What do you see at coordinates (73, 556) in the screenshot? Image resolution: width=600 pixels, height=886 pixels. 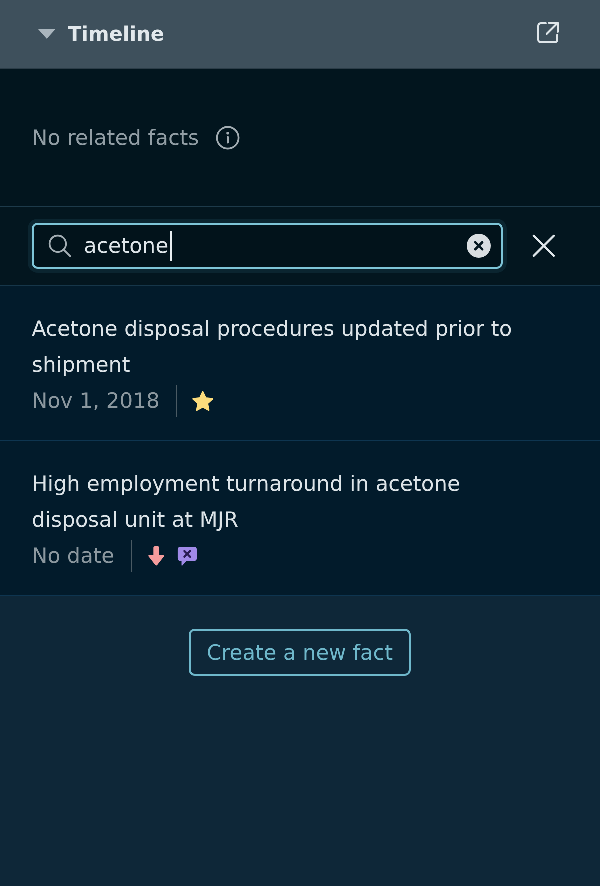 I see `fact-date: No date` at bounding box center [73, 556].